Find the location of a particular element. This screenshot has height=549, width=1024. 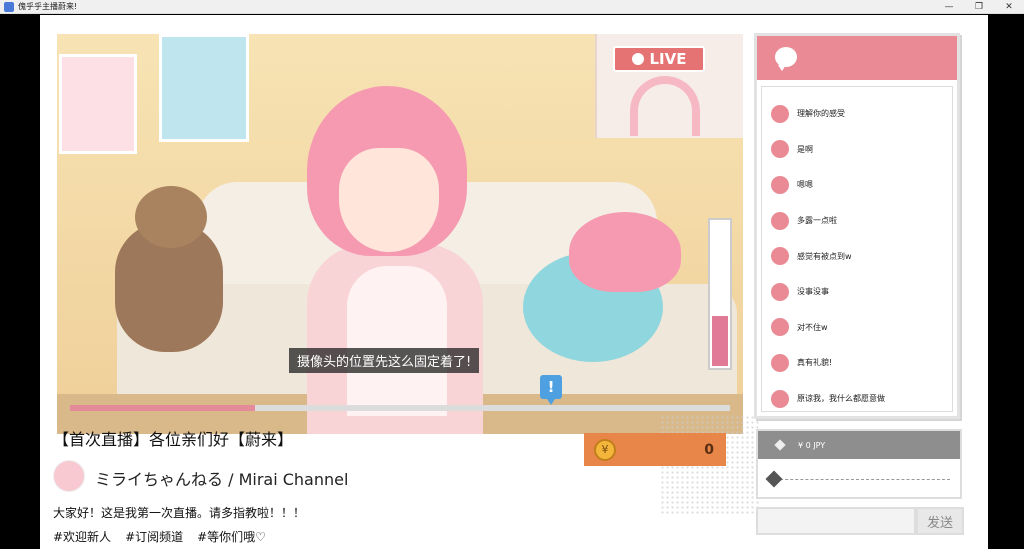

chat-bubble-icon is located at coordinates (786, 59).